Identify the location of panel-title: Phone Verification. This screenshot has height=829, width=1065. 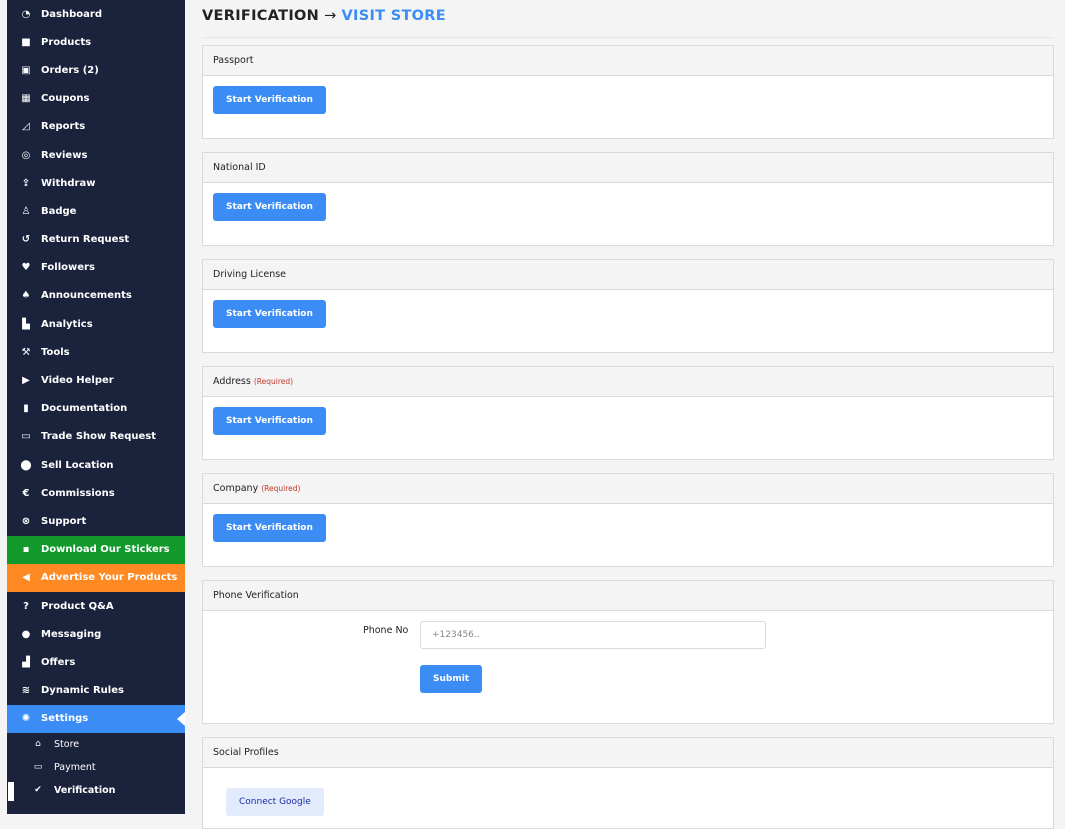
(628, 596).